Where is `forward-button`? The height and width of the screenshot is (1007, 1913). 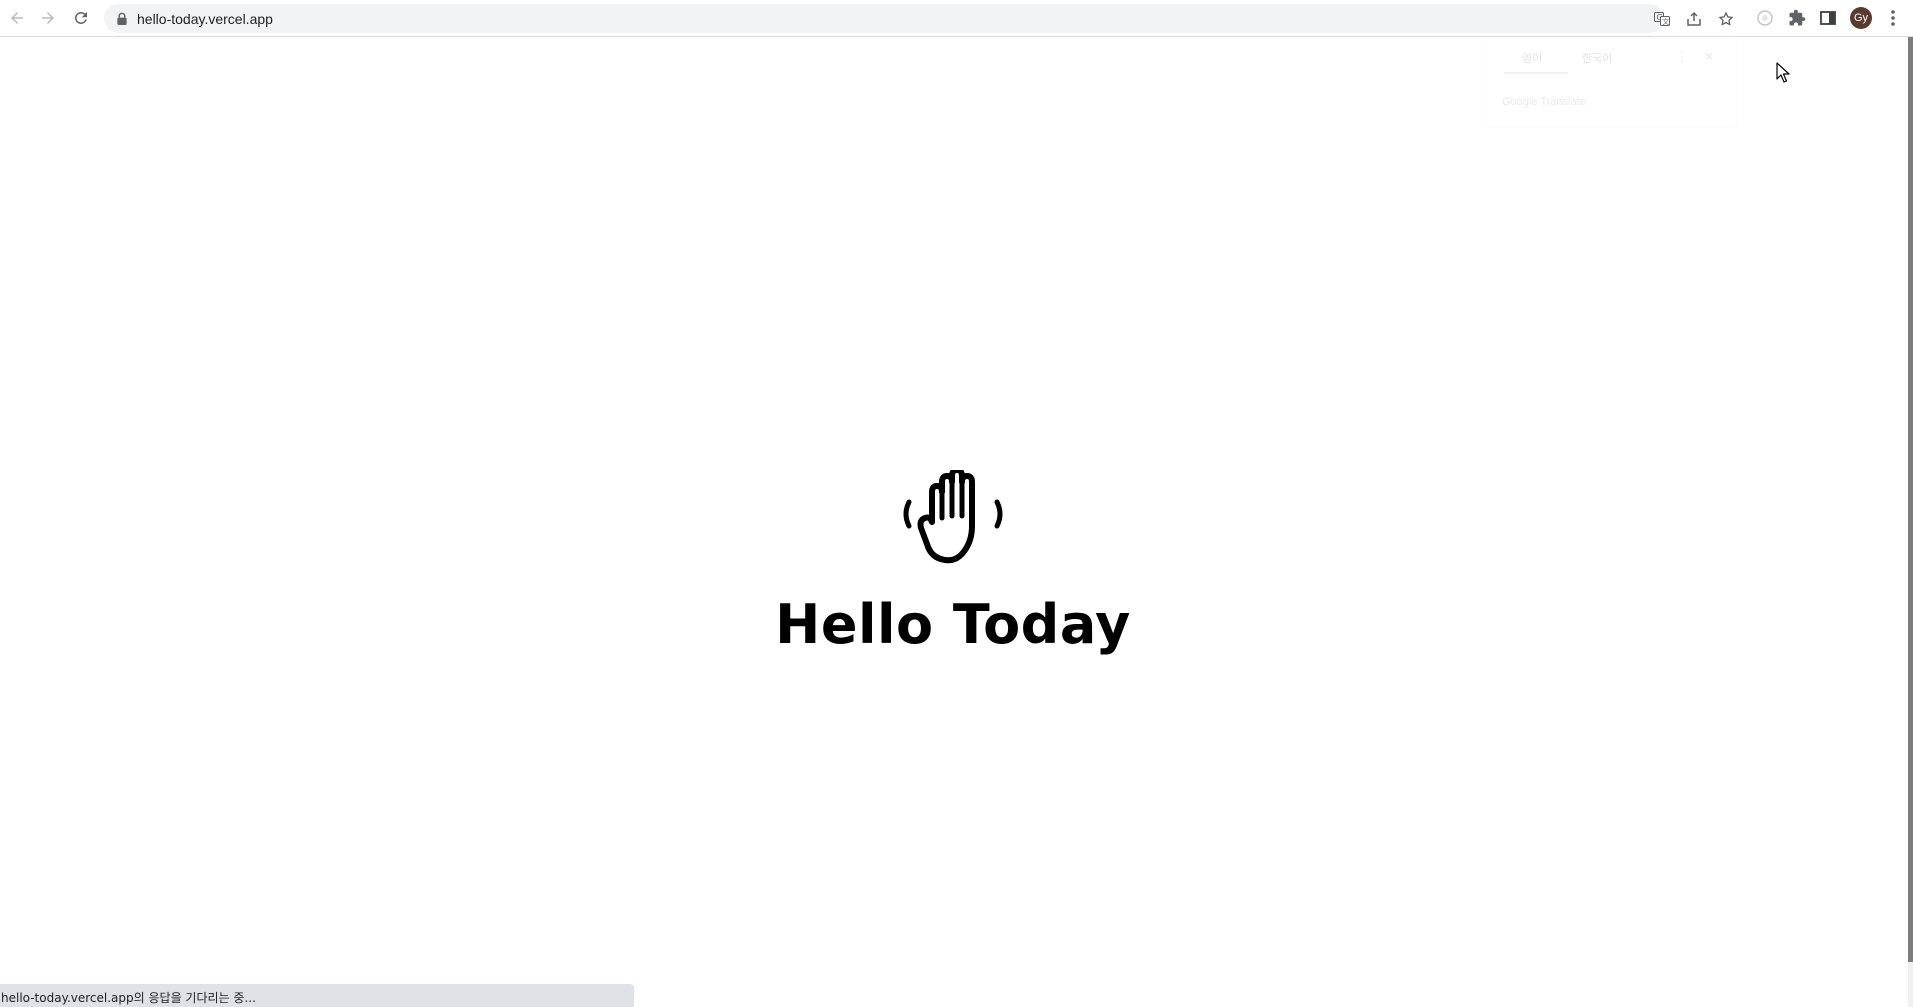
forward-button is located at coordinates (48, 18).